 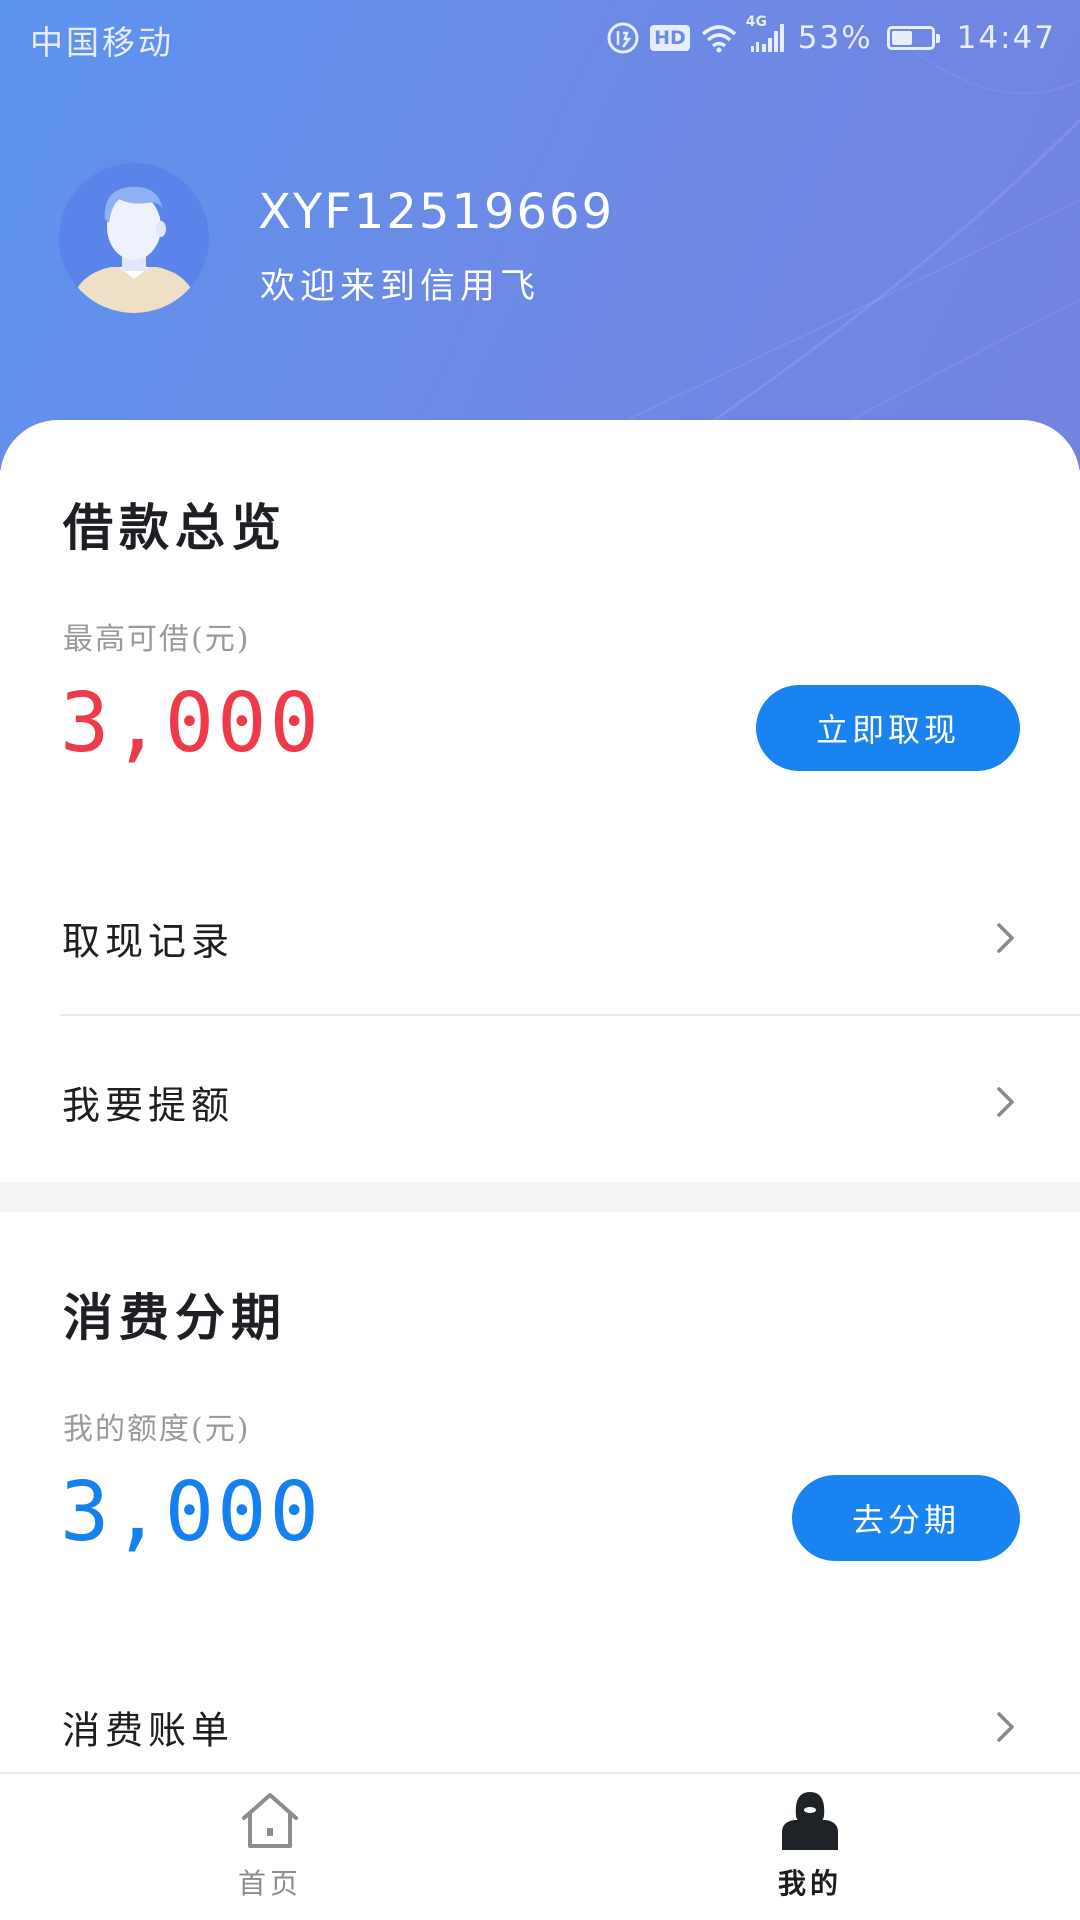 I want to click on carrier-name: 中国移动, so click(x=102, y=42).